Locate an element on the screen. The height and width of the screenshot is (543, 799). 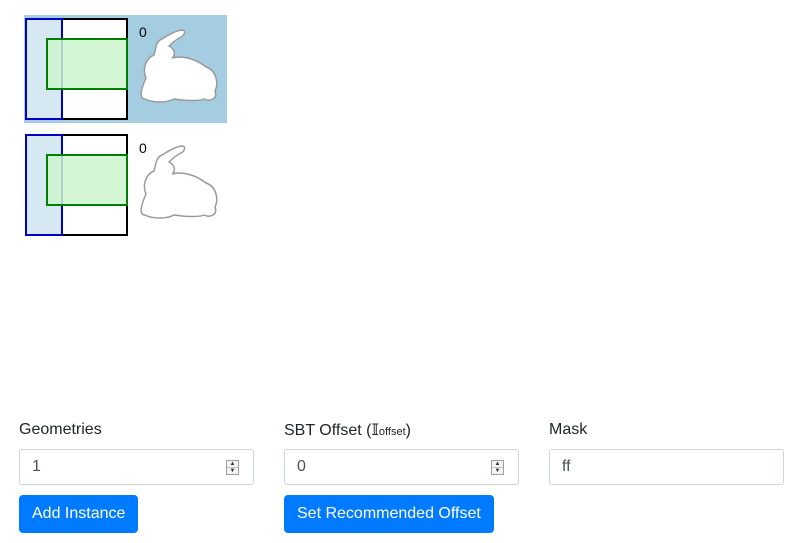
sbt-offset-symbol: 𝕀 is located at coordinates (375, 429).